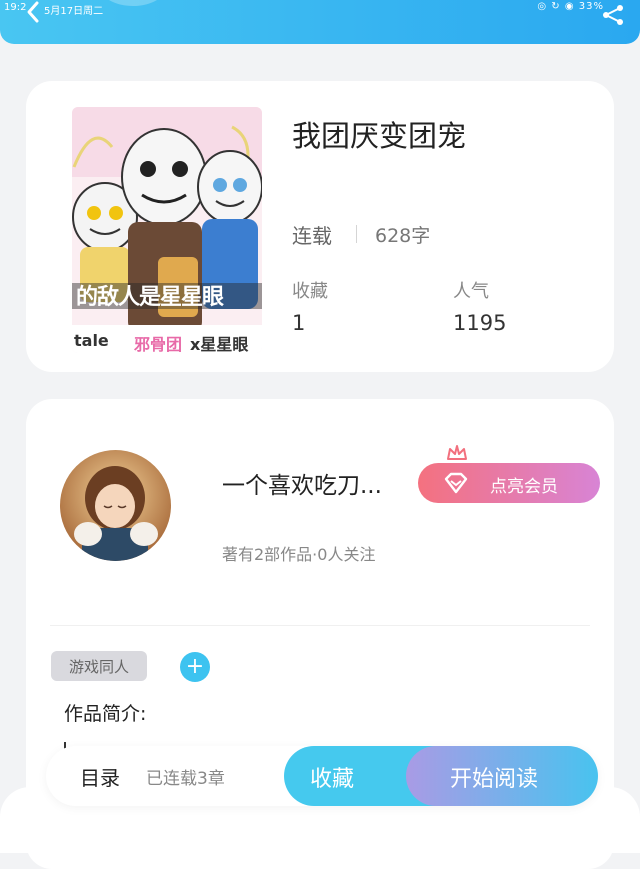 The image size is (640, 869). What do you see at coordinates (91, 340) in the screenshot?
I see `cover-bottom-left-text: tale` at bounding box center [91, 340].